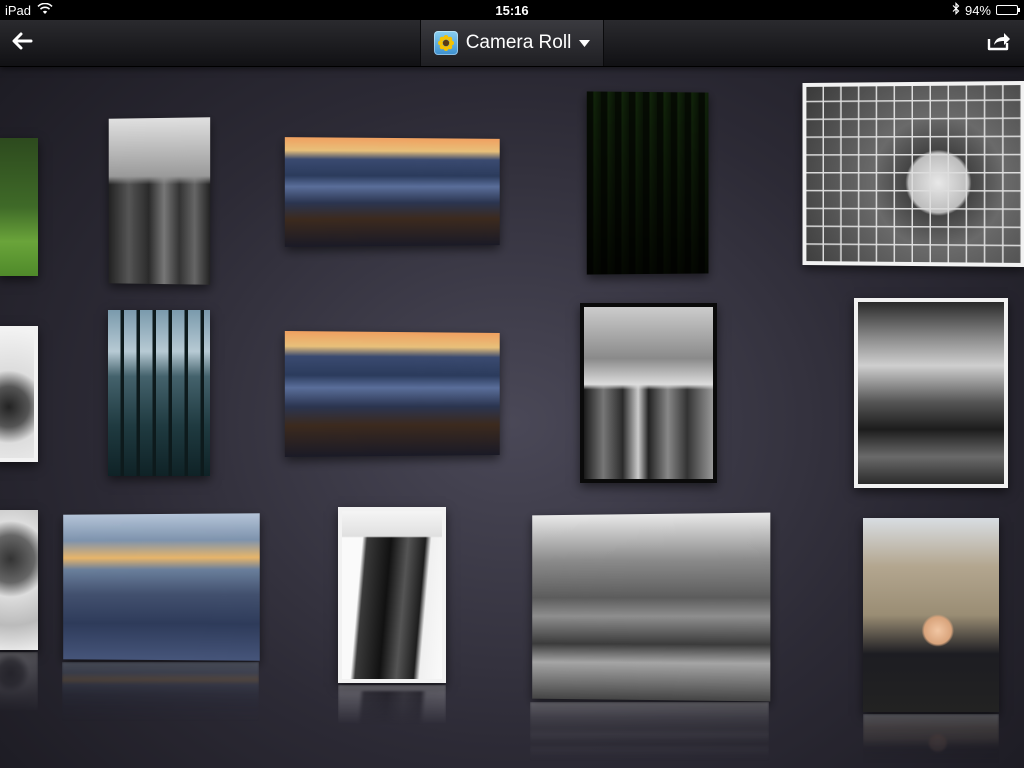 The height and width of the screenshot is (768, 1024). What do you see at coordinates (648, 182) in the screenshot?
I see `photo-forest` at bounding box center [648, 182].